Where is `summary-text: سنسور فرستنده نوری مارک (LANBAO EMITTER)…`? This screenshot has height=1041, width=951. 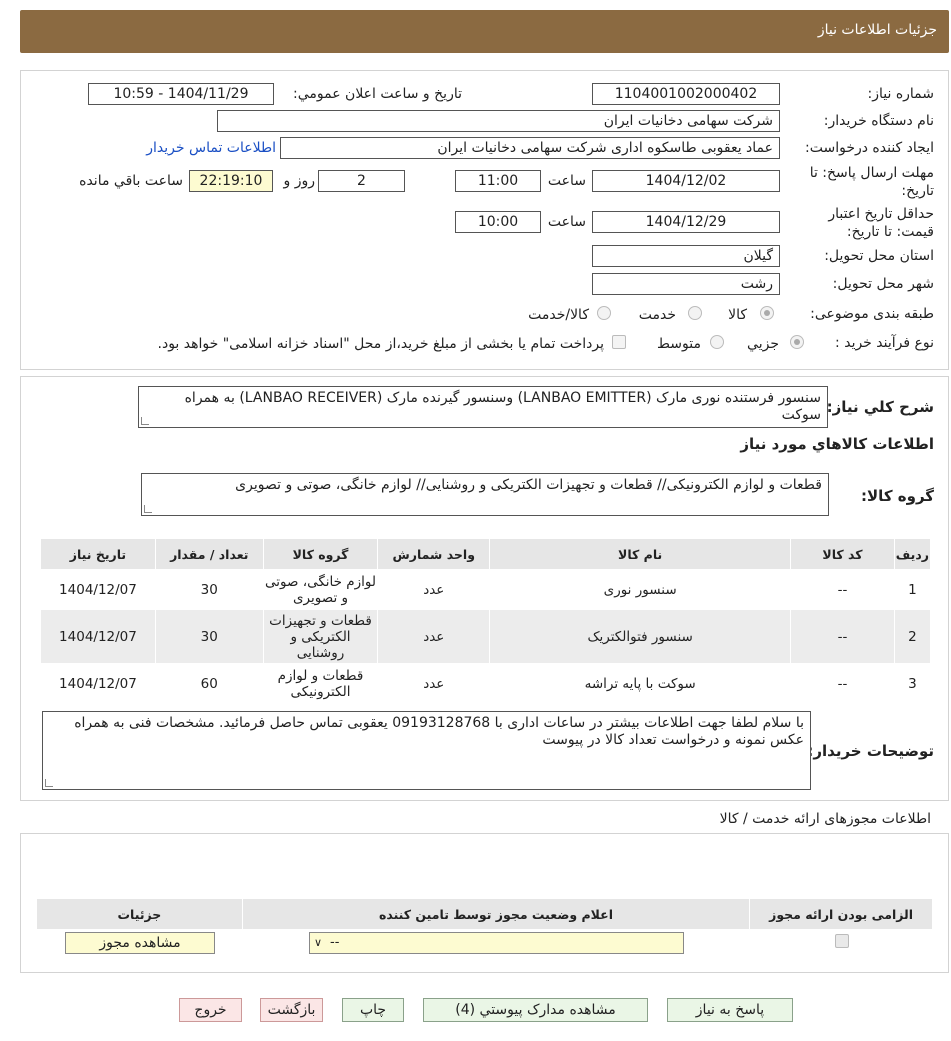
summary-text: سنسور فرستنده نوری مارک (LANBAO EMITTER)… is located at coordinates (502, 406).